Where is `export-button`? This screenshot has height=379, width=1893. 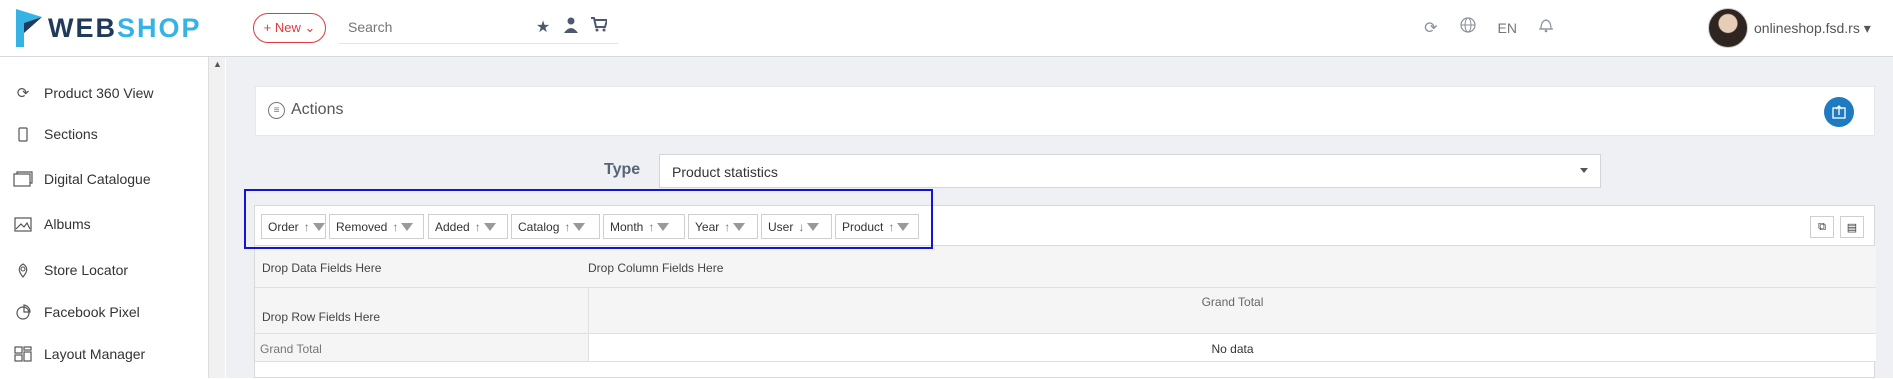
export-button is located at coordinates (1839, 112).